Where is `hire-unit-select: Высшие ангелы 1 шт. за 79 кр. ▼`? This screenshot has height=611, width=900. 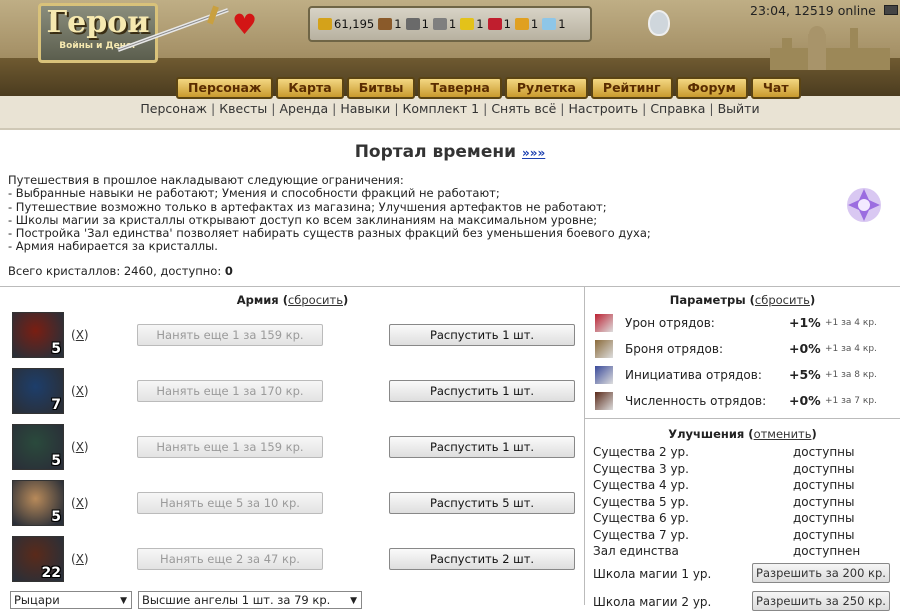
hire-unit-select: Высшие ангелы 1 шт. за 79 кр. ▼ is located at coordinates (250, 600).